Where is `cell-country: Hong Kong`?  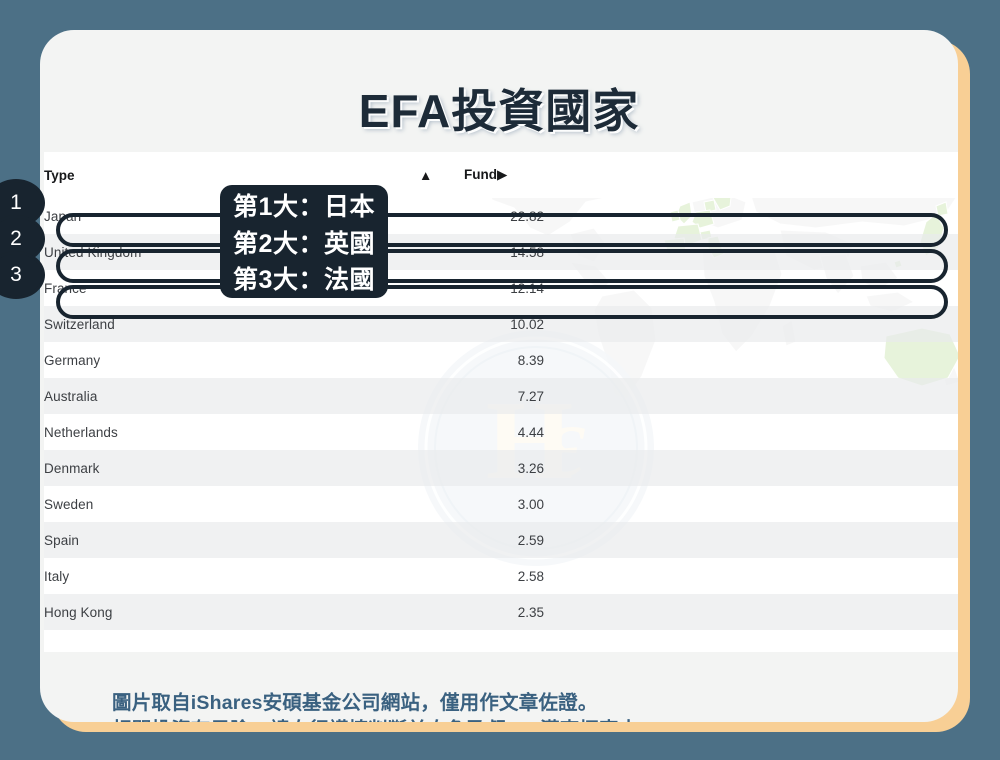 cell-country: Hong Kong is located at coordinates (231, 612).